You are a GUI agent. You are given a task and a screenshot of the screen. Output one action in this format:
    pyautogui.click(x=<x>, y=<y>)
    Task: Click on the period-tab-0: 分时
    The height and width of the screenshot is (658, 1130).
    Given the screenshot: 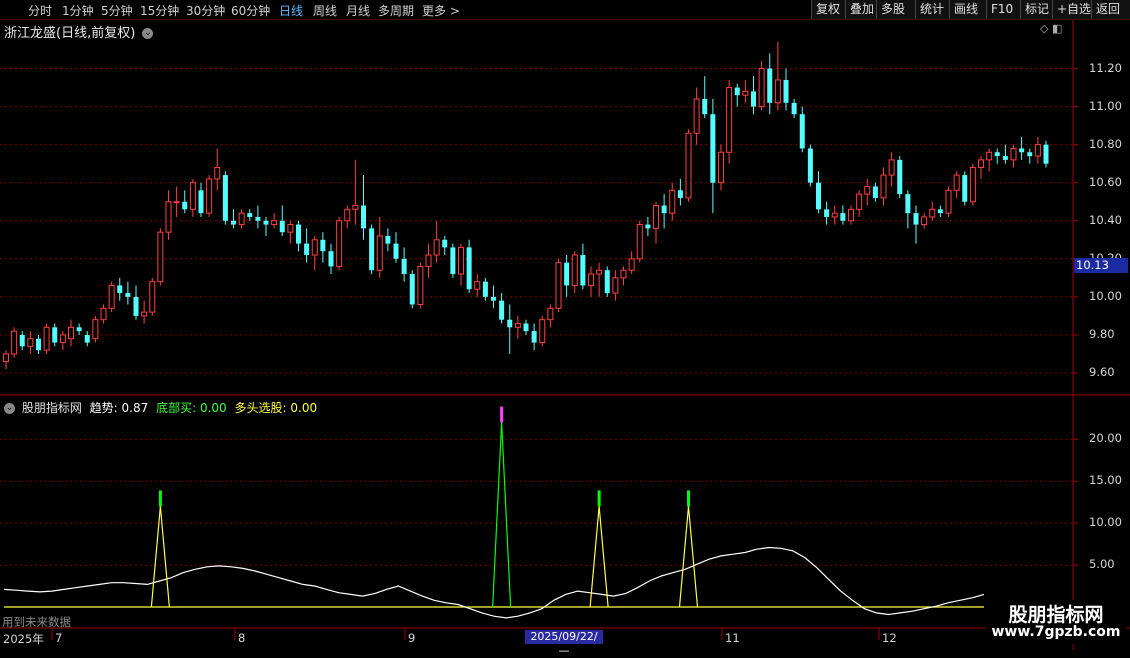 What is the action you would take?
    pyautogui.click(x=40, y=10)
    